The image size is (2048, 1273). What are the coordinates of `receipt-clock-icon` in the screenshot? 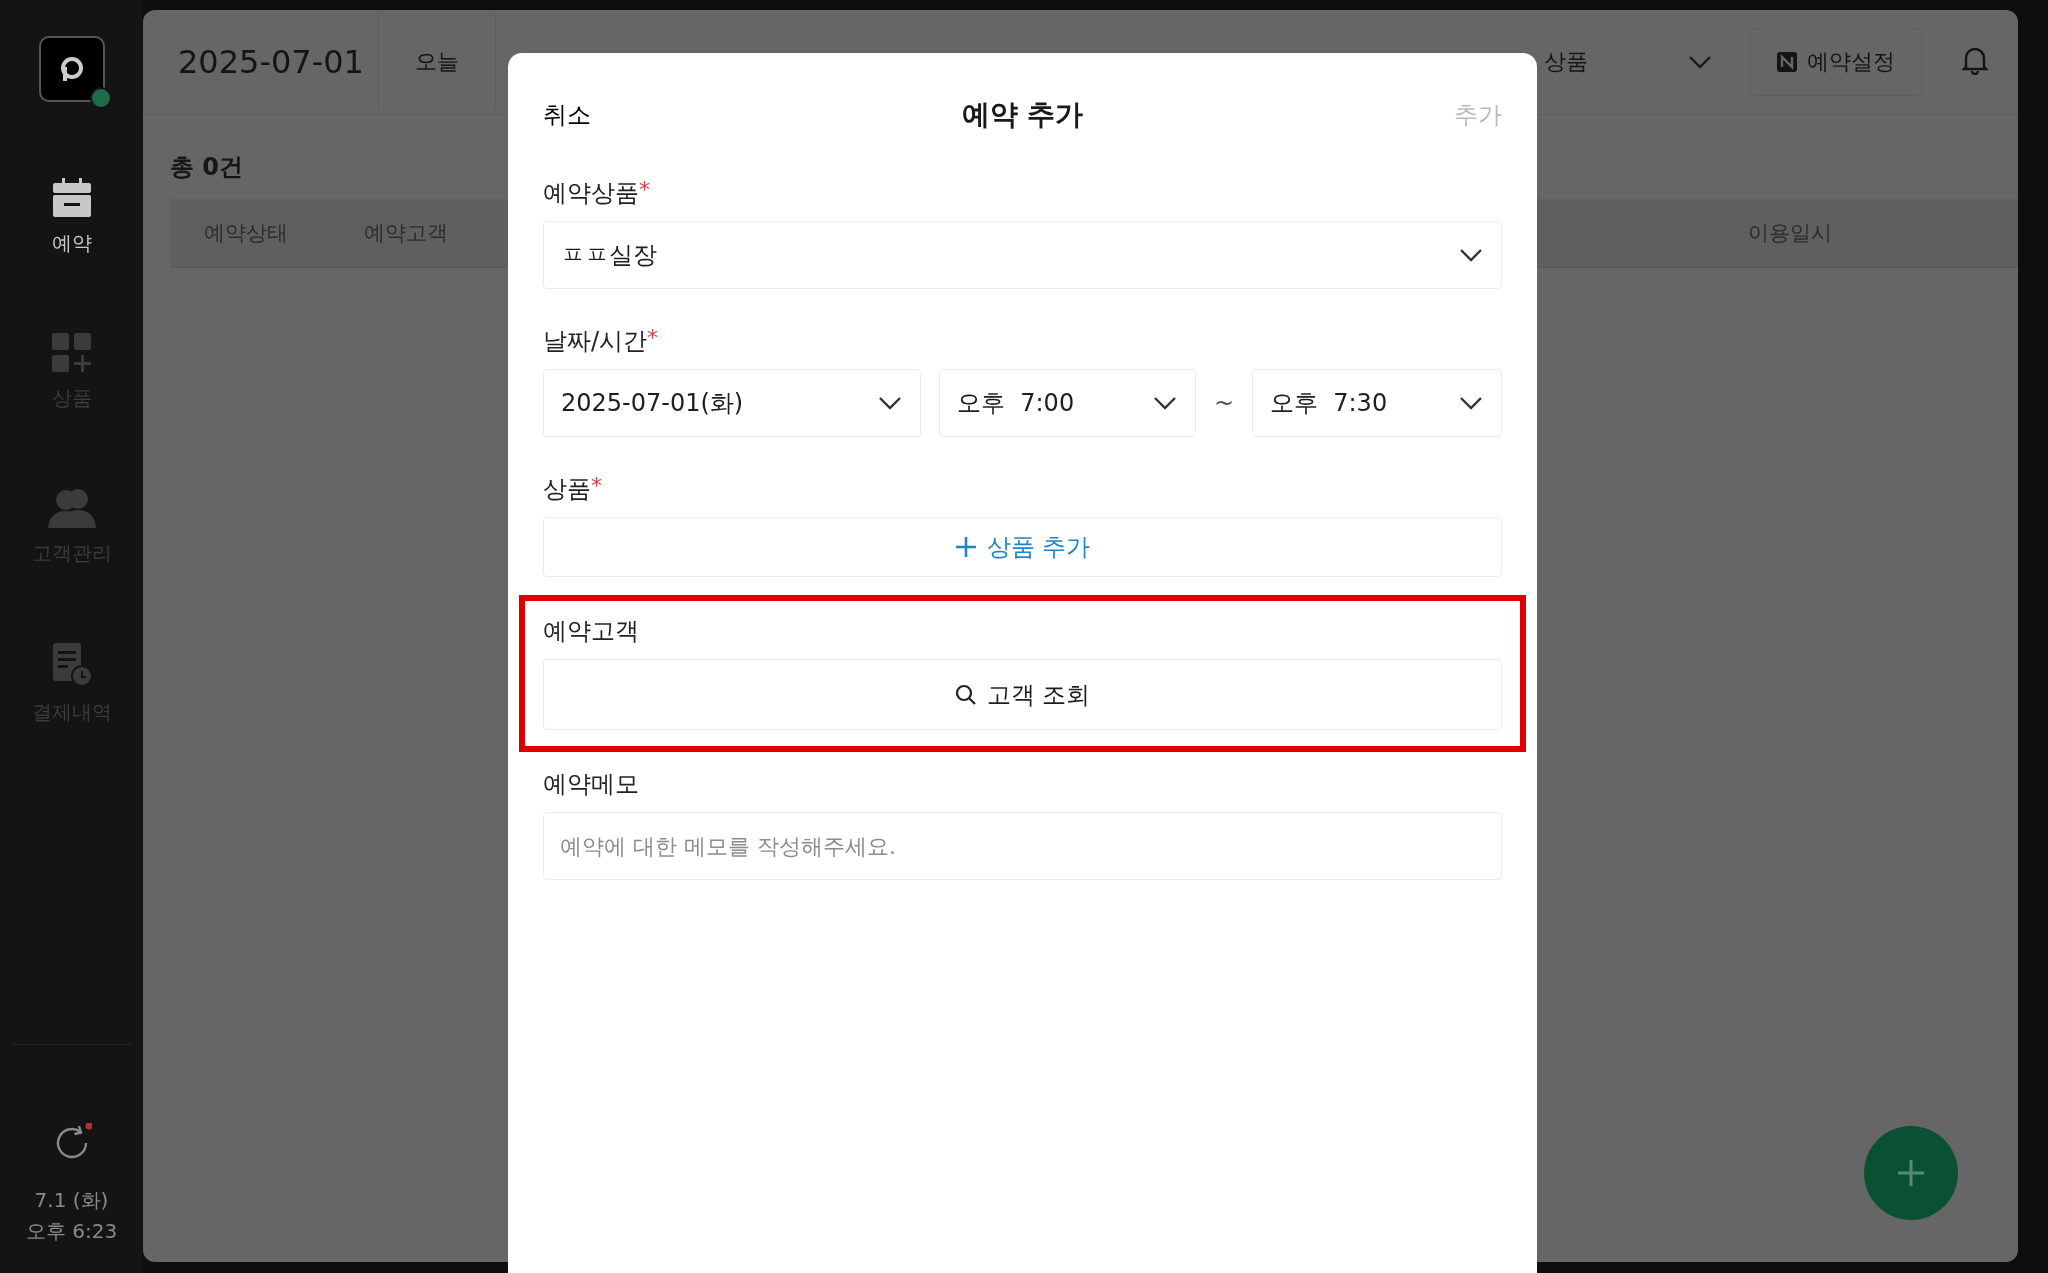 It's located at (71, 665).